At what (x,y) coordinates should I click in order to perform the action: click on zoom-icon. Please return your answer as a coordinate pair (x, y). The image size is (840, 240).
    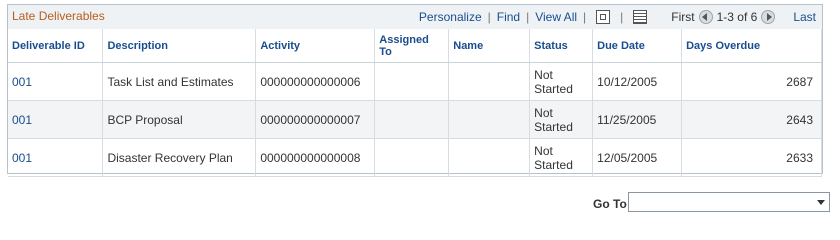
    Looking at the image, I should click on (603, 17).